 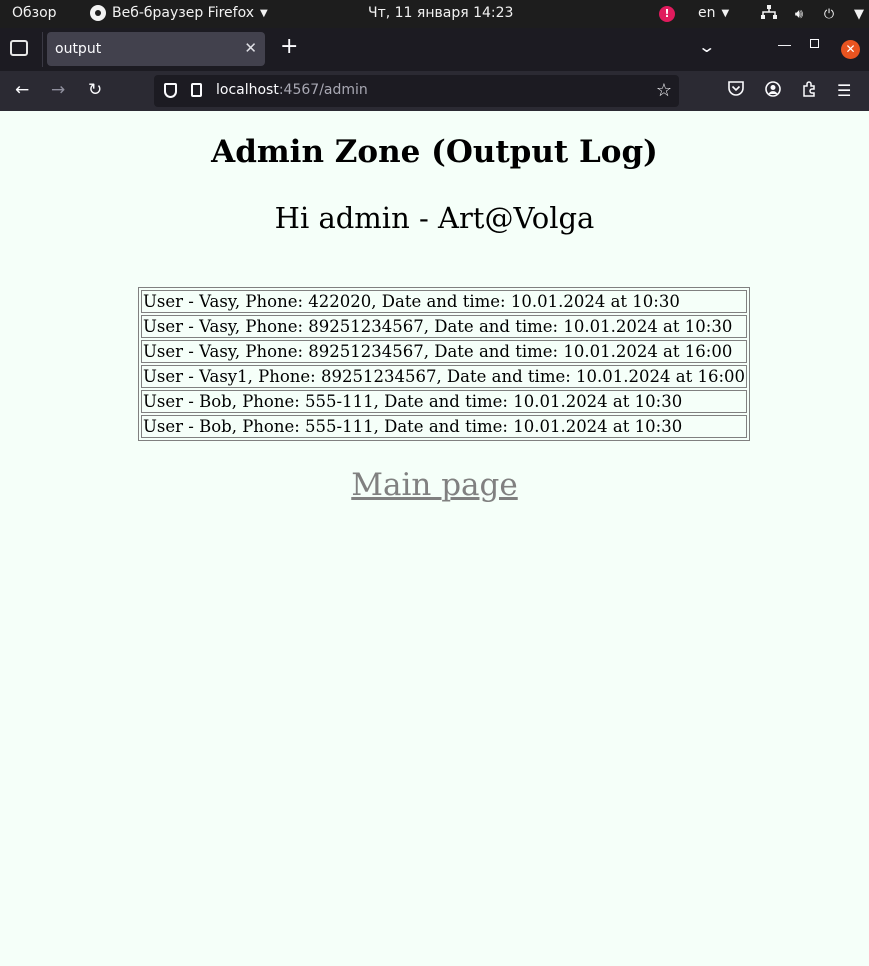 I want to click on system-tray: 🔊︎ ⏻ ▼, so click(x=814, y=14).